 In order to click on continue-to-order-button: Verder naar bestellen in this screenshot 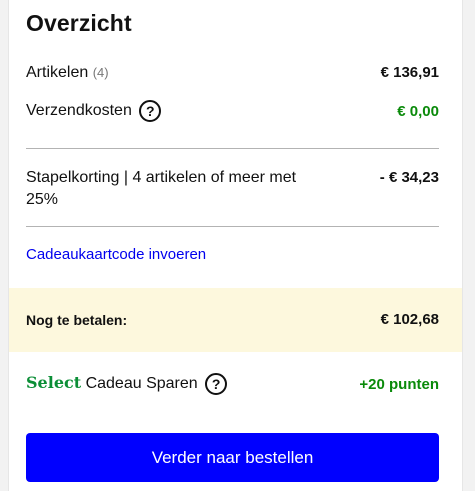, I will do `click(232, 457)`.